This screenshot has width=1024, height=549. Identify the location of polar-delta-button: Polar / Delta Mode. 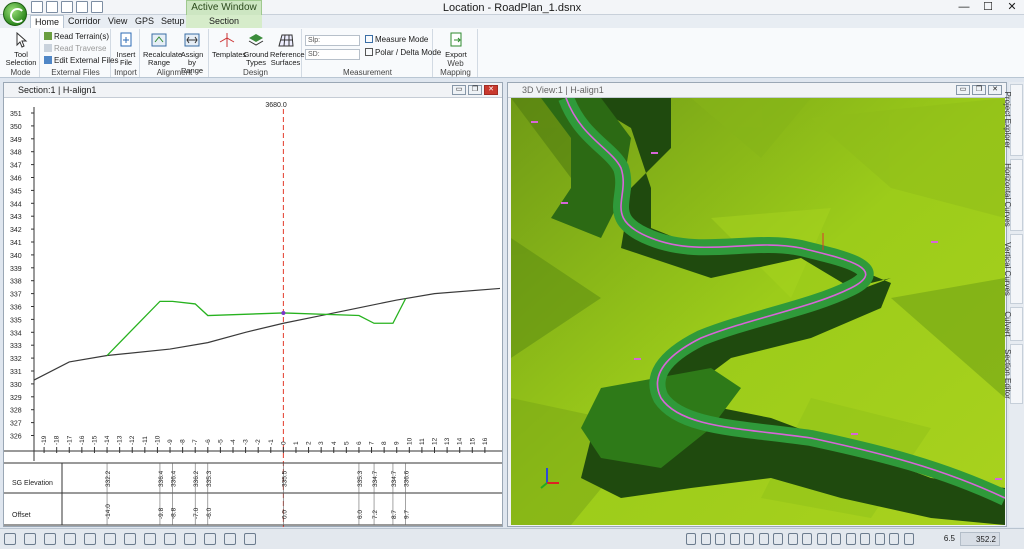
(403, 53).